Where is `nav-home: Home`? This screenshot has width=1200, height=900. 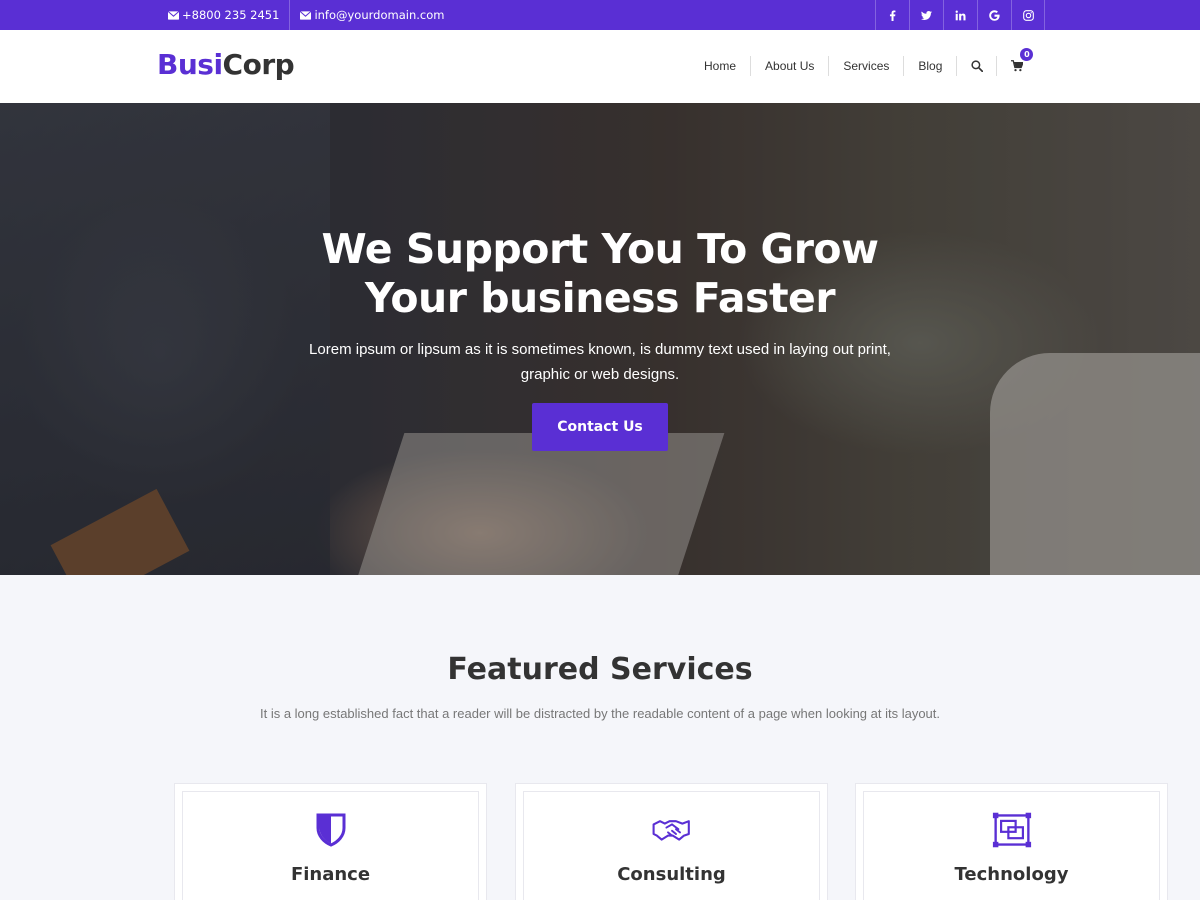
nav-home: Home is located at coordinates (721, 66).